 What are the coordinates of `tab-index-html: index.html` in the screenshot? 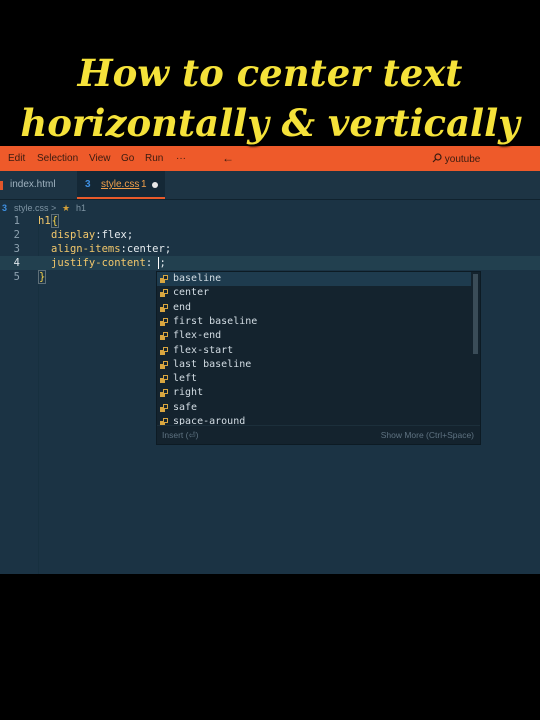 It's located at (38, 185).